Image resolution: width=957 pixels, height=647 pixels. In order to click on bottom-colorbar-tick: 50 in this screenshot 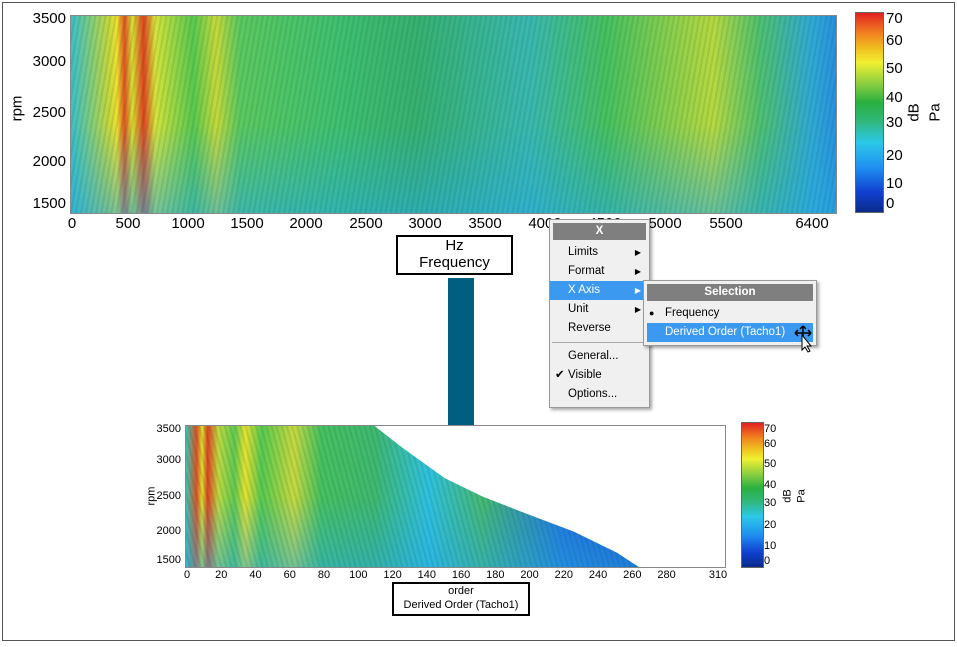, I will do `click(770, 464)`.